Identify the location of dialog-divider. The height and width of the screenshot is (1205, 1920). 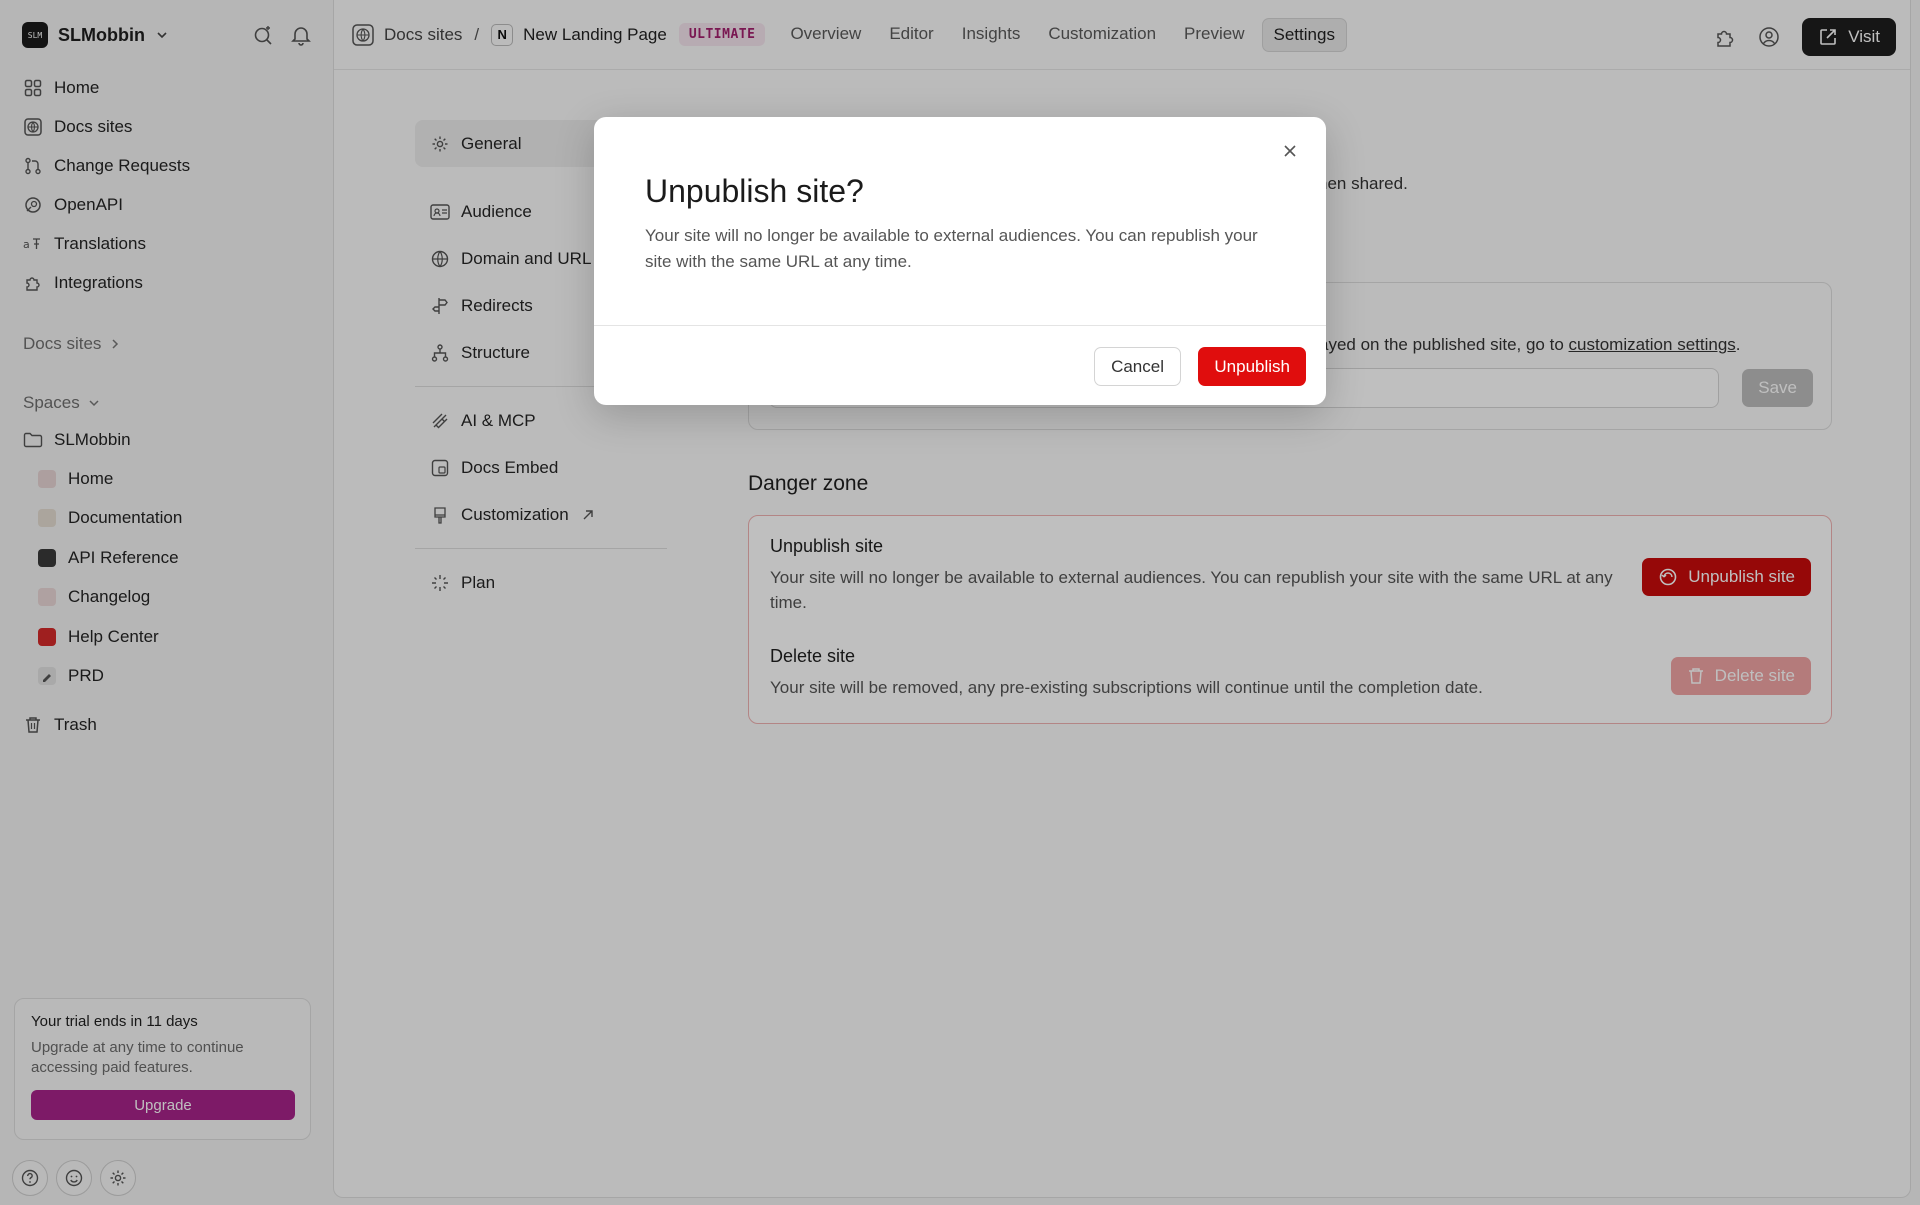
(960, 325).